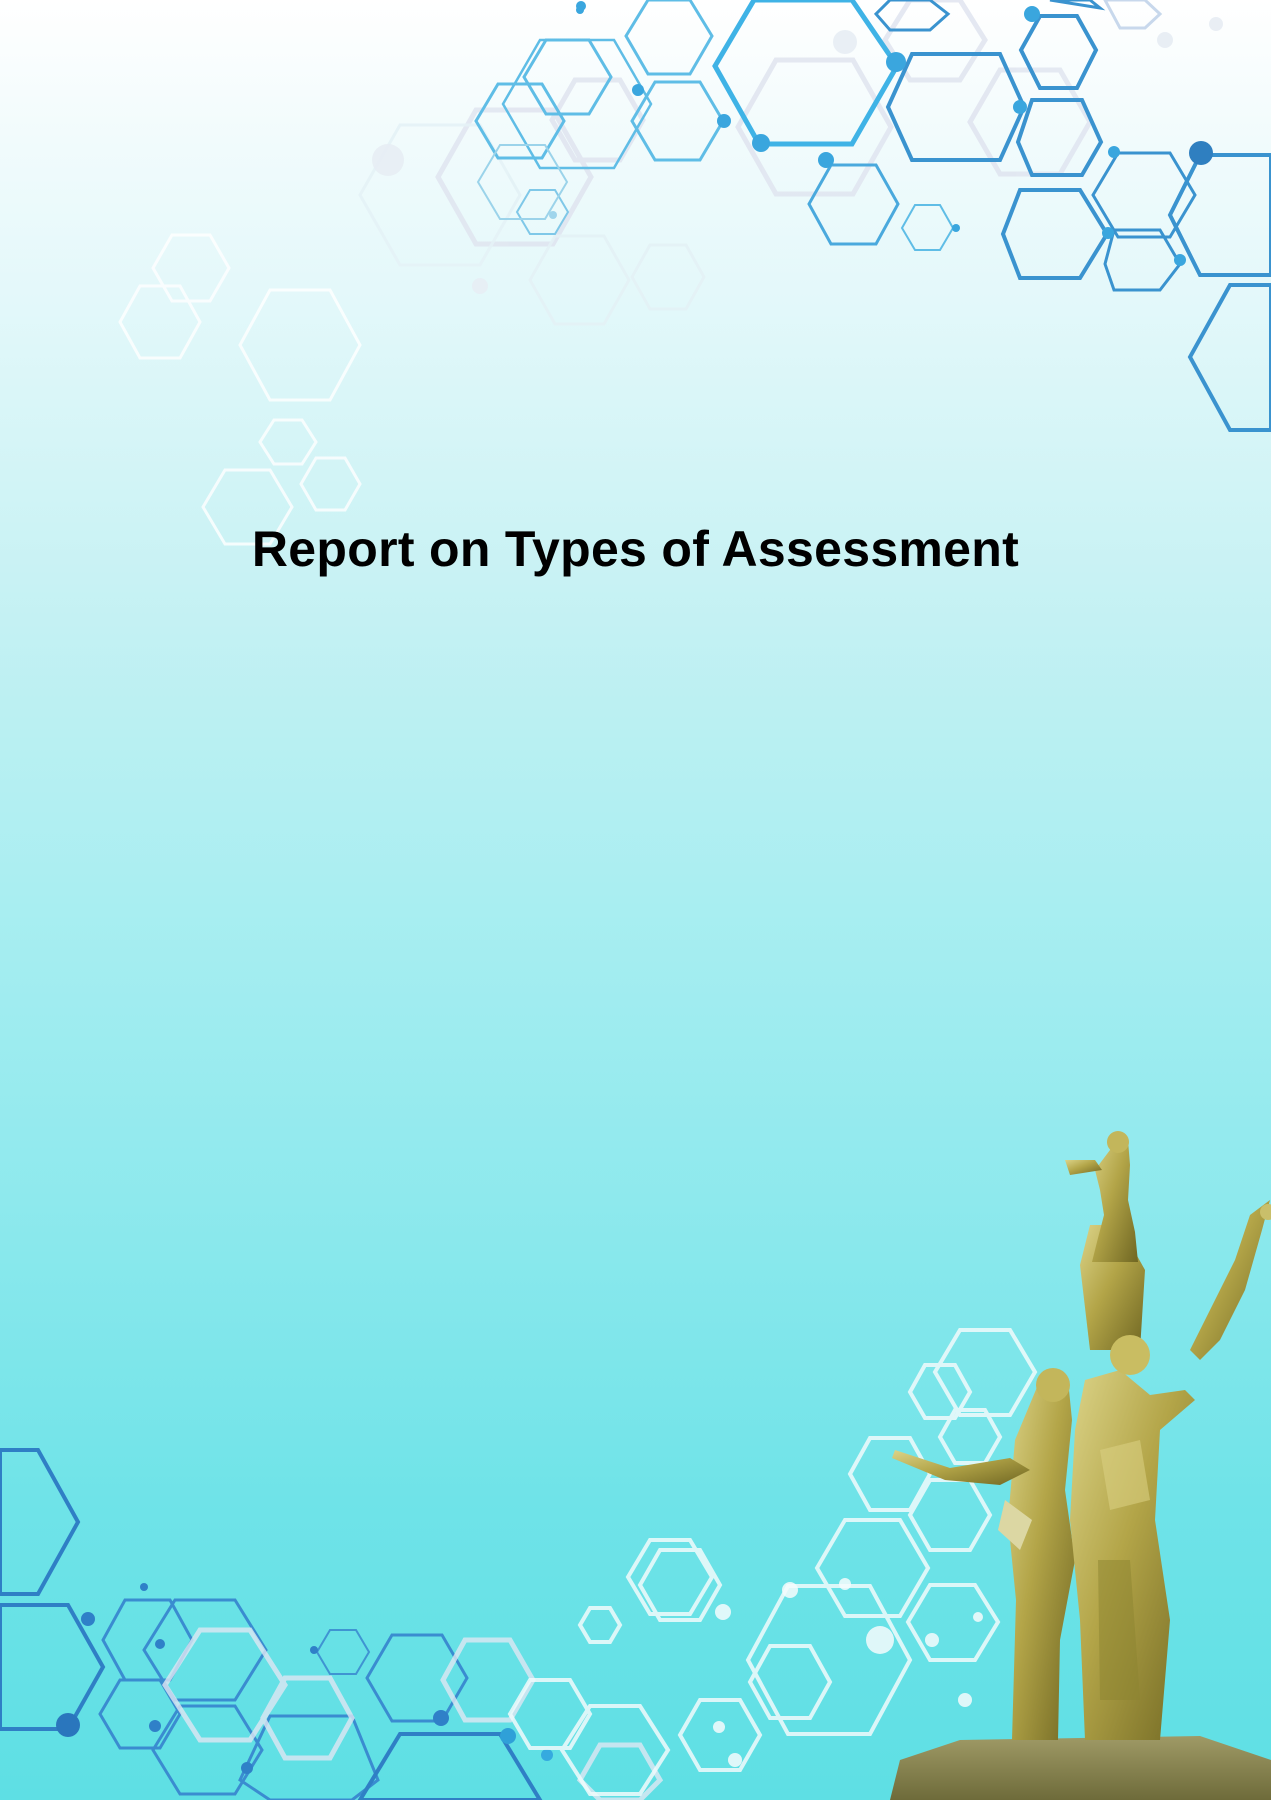  What do you see at coordinates (635, 549) in the screenshot?
I see `document-title: Report on Types of Assessment` at bounding box center [635, 549].